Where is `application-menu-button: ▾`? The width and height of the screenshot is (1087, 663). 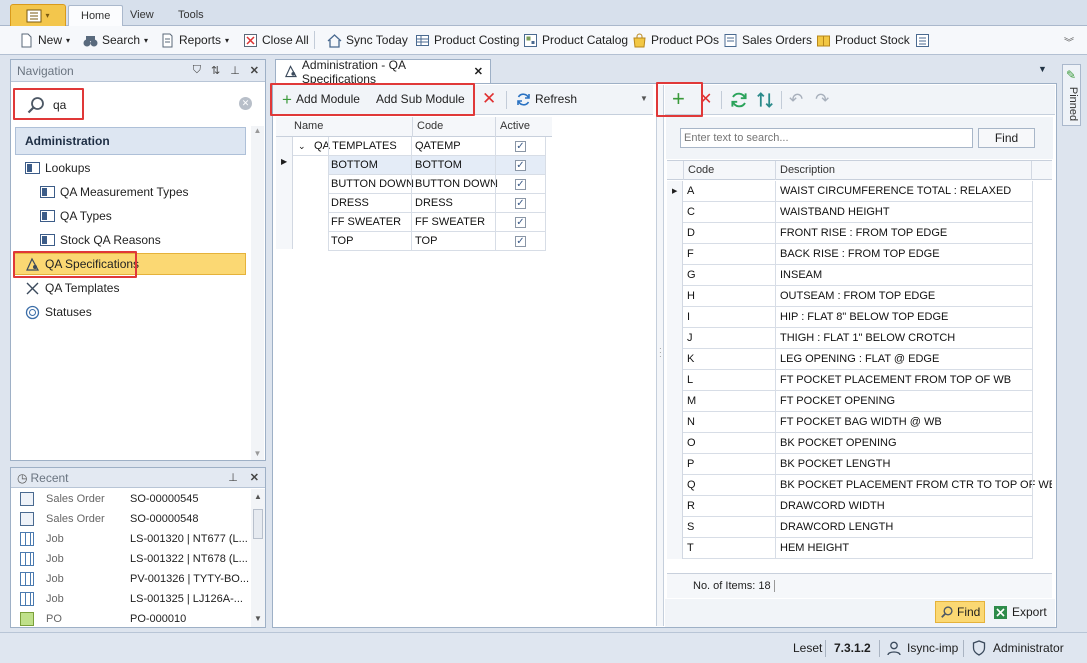
application-menu-button: ▾ is located at coordinates (38, 15).